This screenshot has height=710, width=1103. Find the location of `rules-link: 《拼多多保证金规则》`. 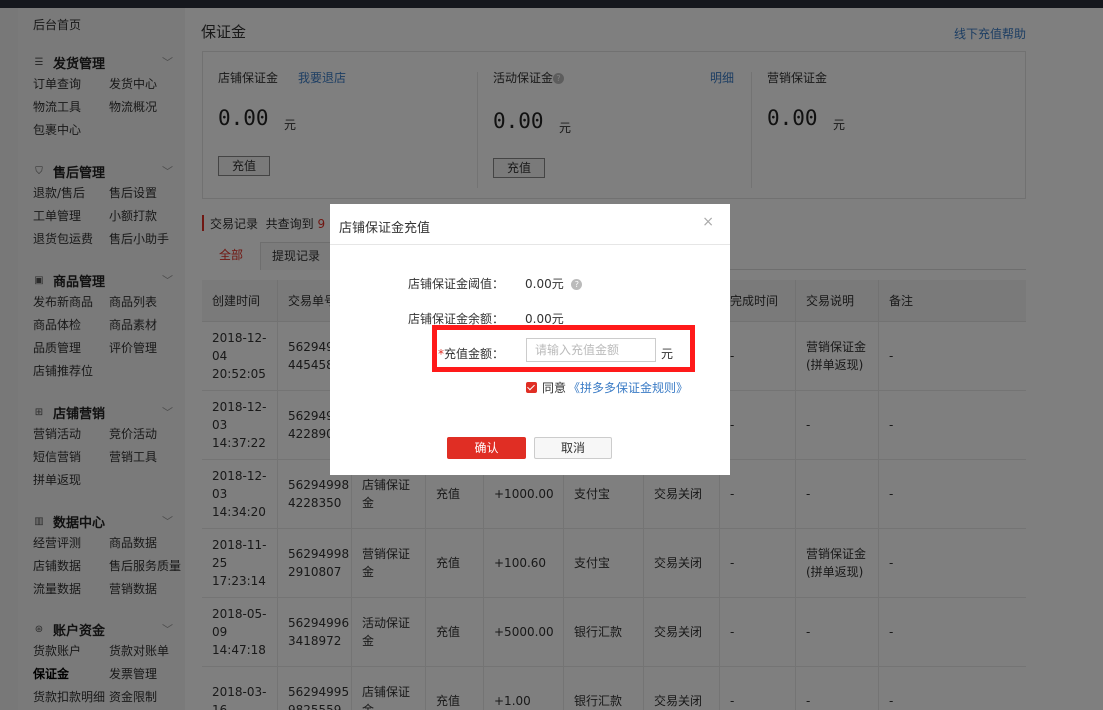

rules-link: 《拼多多保证金规则》 is located at coordinates (628, 387).